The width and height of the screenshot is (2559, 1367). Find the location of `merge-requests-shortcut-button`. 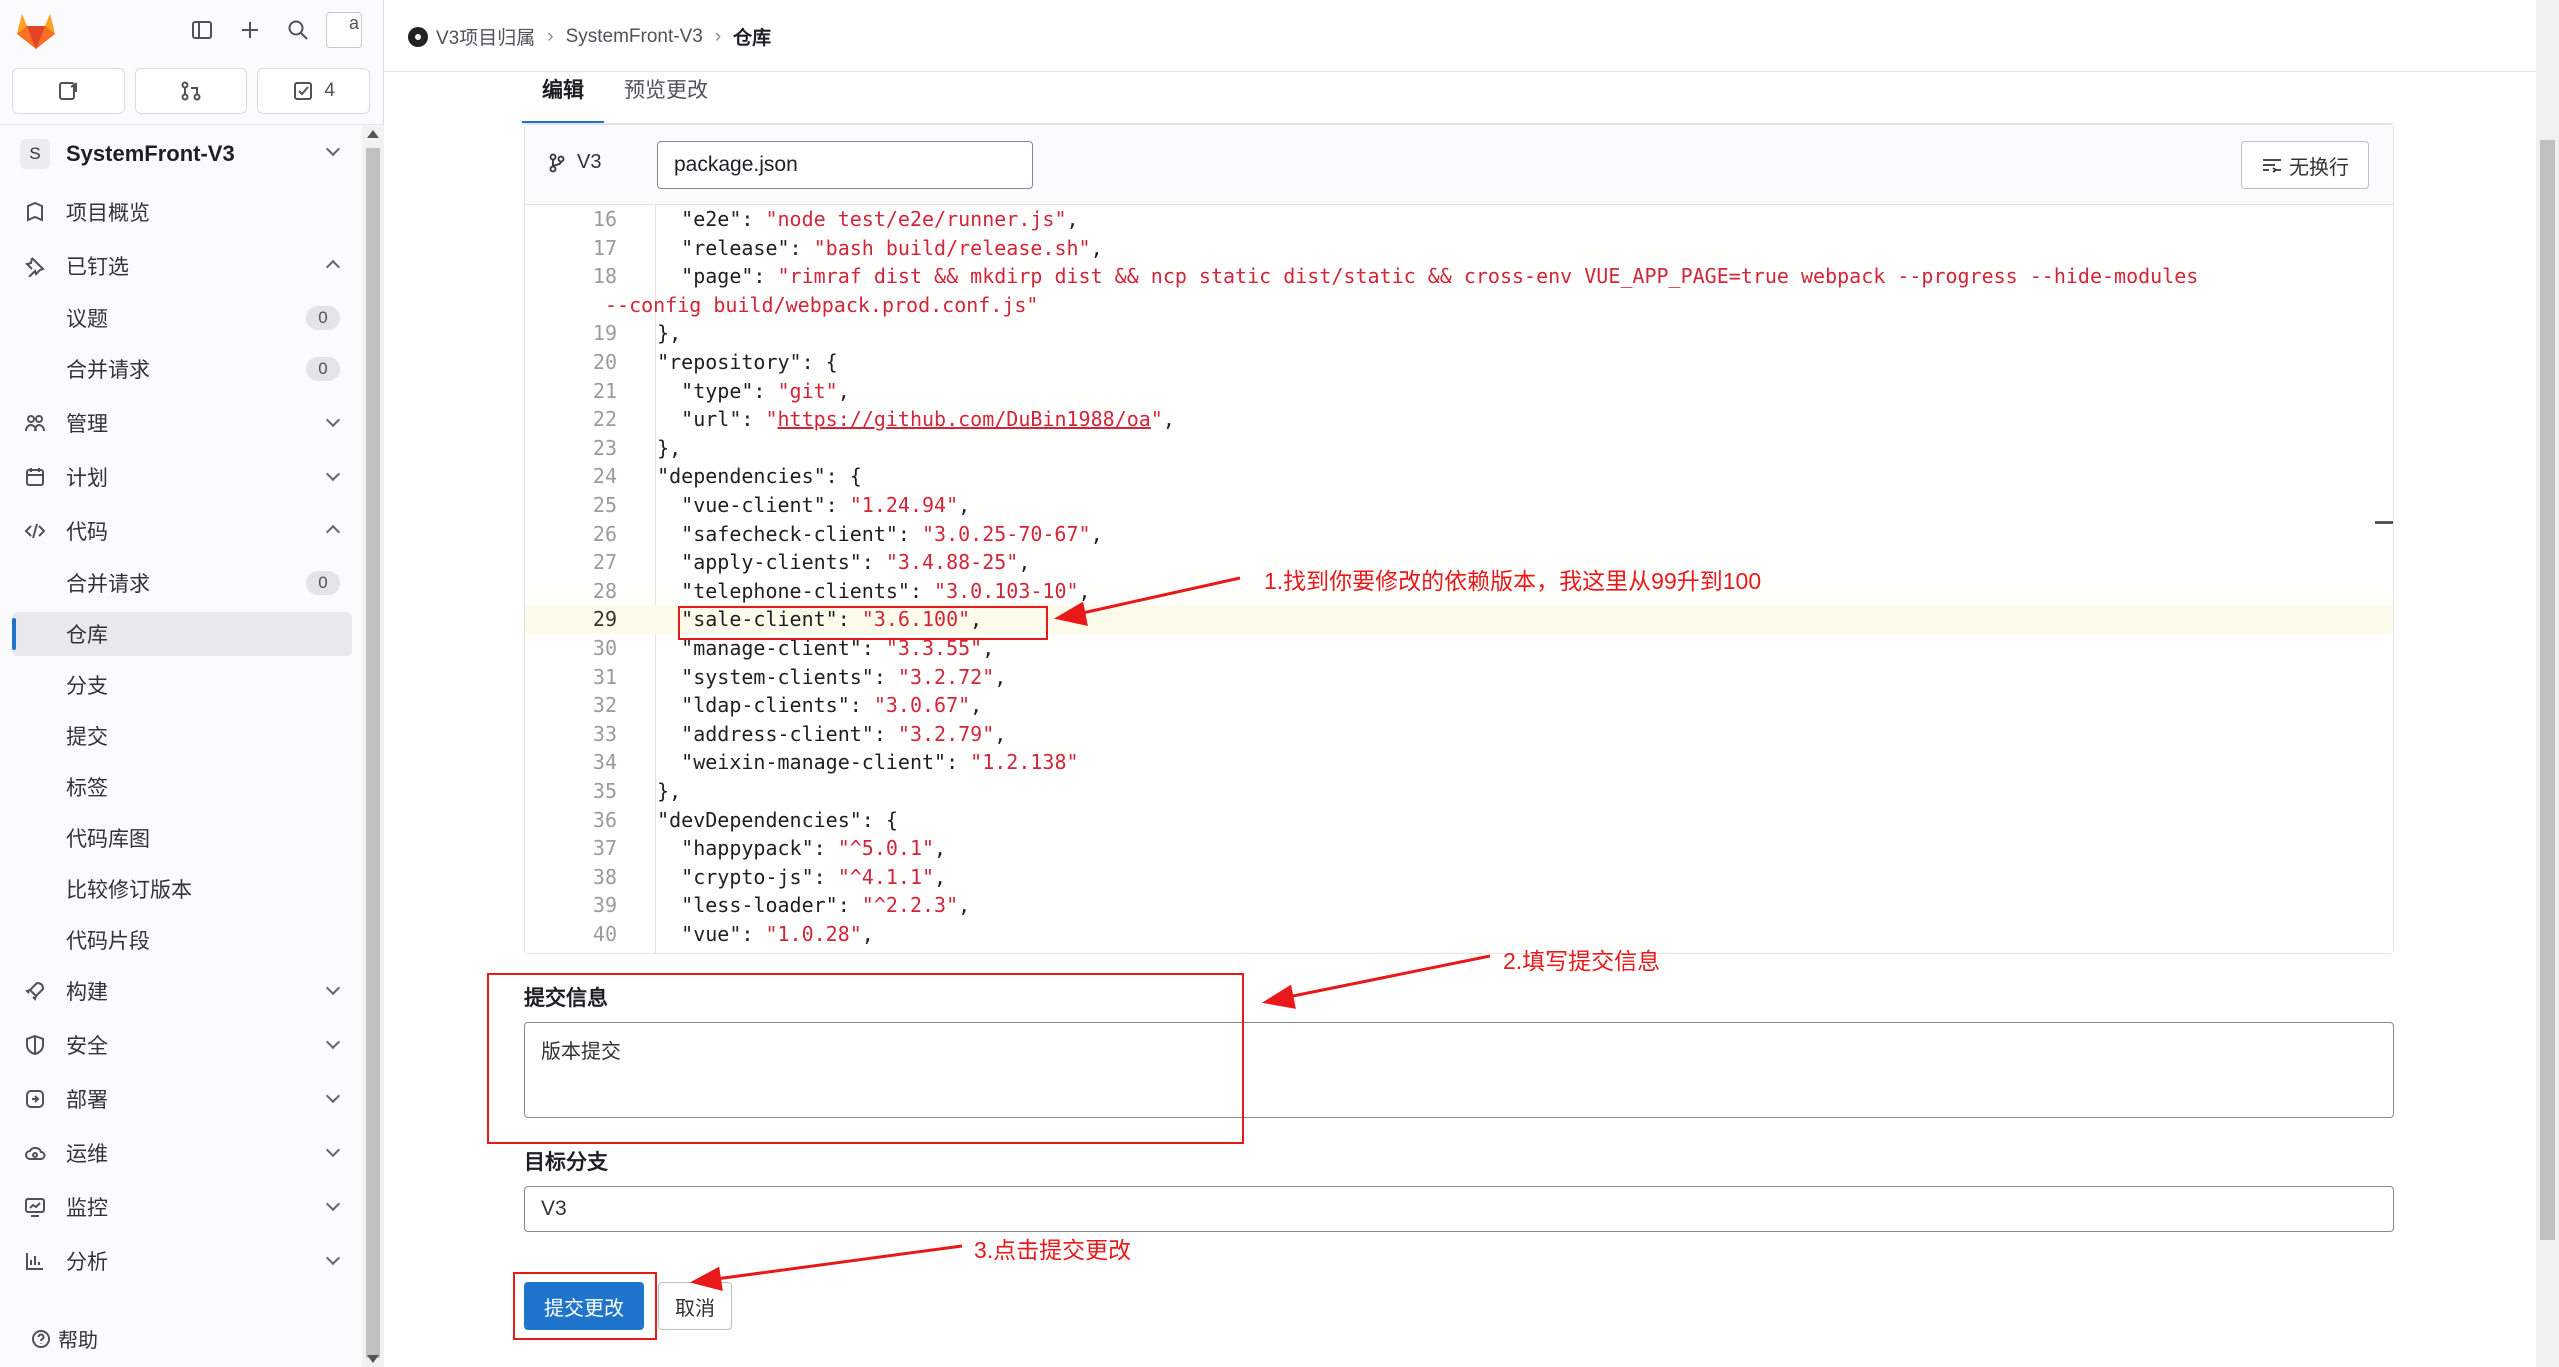

merge-requests-shortcut-button is located at coordinates (191, 91).